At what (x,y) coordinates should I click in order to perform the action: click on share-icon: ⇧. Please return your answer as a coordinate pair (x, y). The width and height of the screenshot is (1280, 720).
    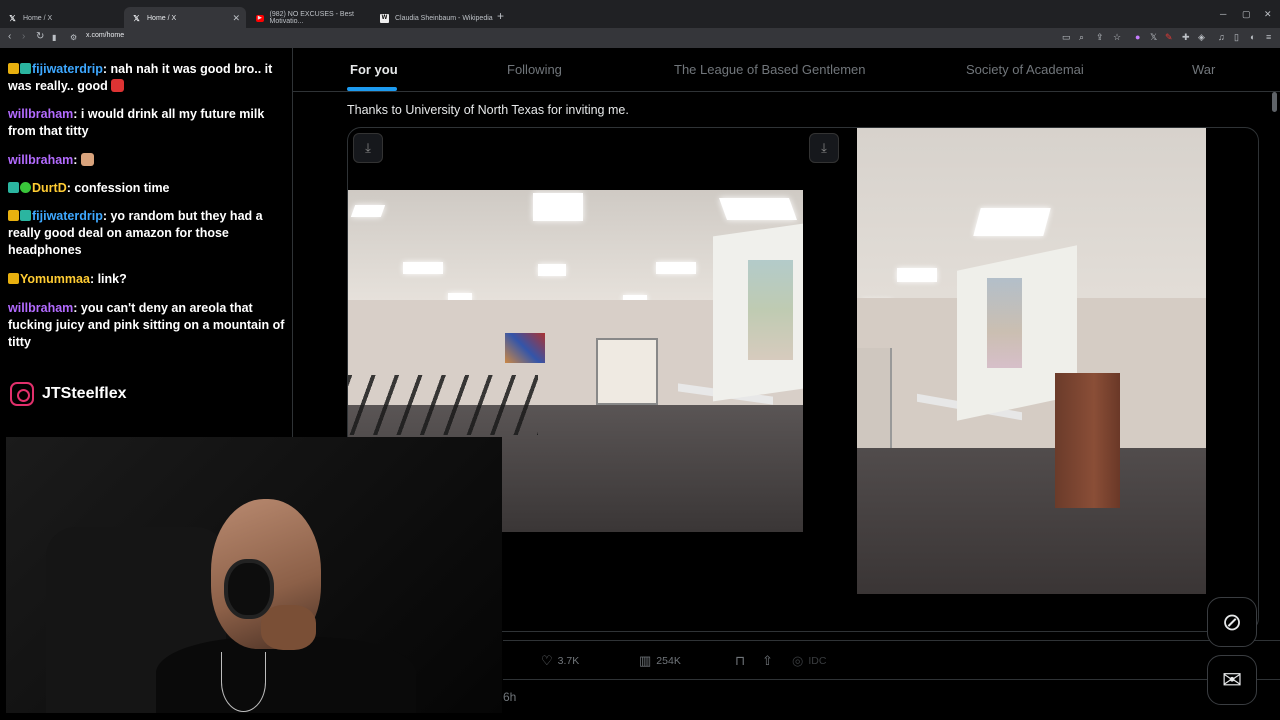
    Looking at the image, I should click on (767, 660).